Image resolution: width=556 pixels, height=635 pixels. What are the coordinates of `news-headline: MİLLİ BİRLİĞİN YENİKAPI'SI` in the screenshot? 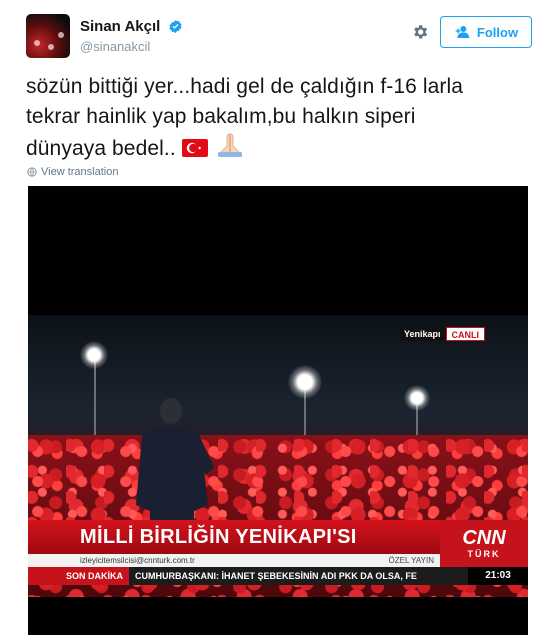 It's located at (234, 537).